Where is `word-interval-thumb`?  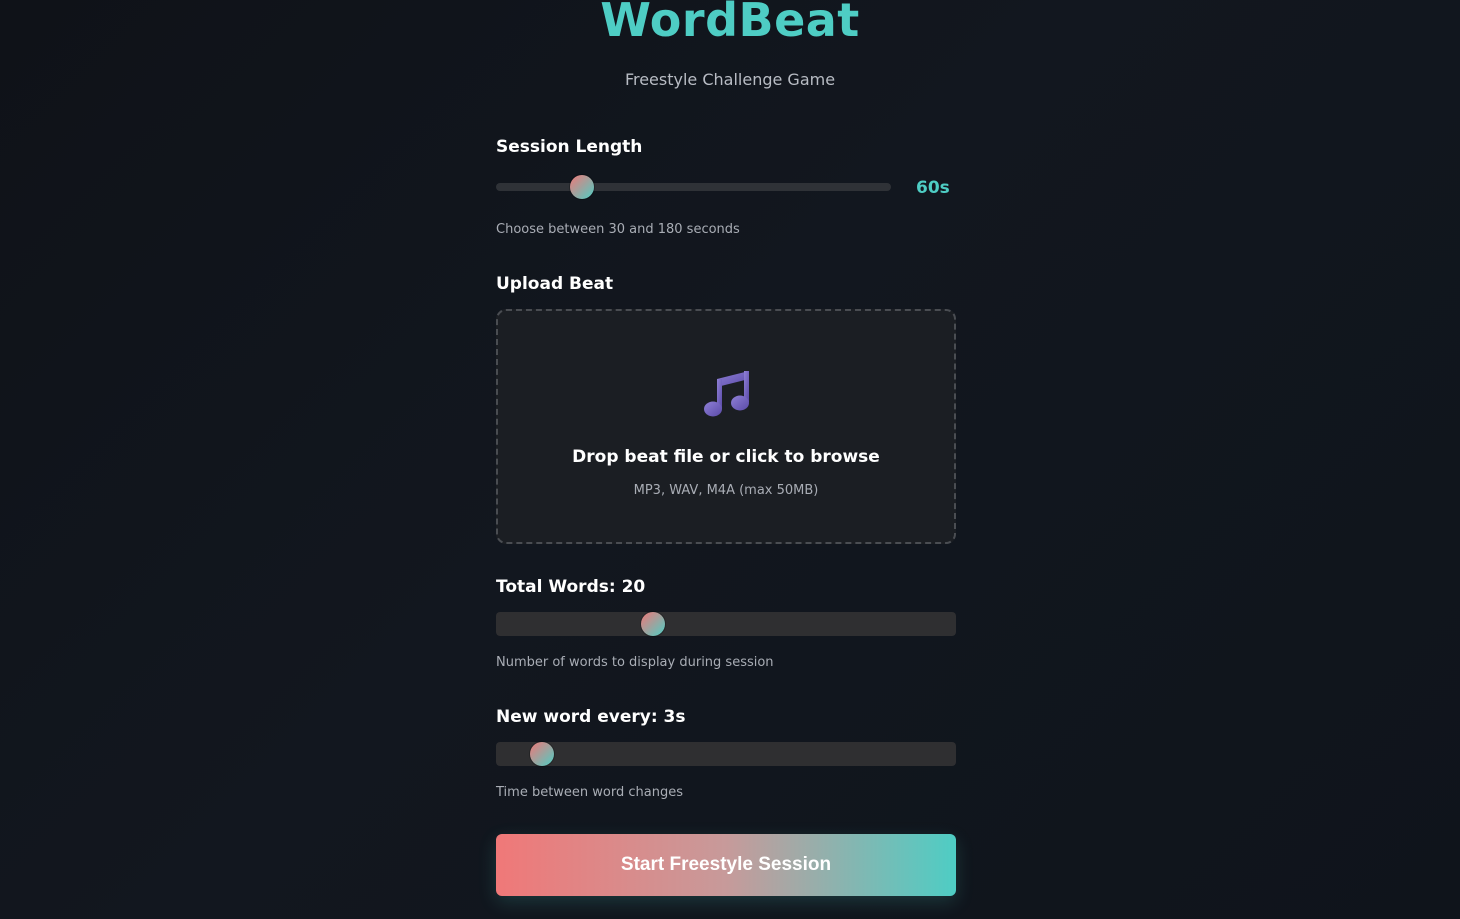 word-interval-thumb is located at coordinates (542, 754).